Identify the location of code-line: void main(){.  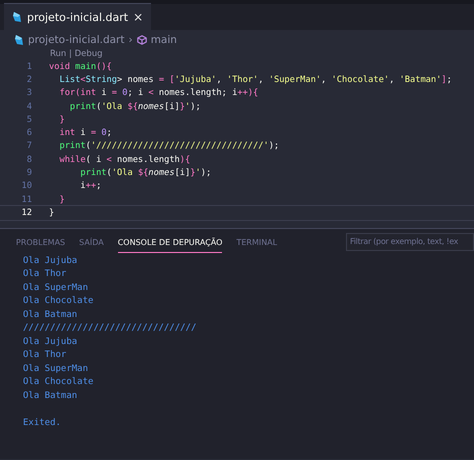
(80, 67).